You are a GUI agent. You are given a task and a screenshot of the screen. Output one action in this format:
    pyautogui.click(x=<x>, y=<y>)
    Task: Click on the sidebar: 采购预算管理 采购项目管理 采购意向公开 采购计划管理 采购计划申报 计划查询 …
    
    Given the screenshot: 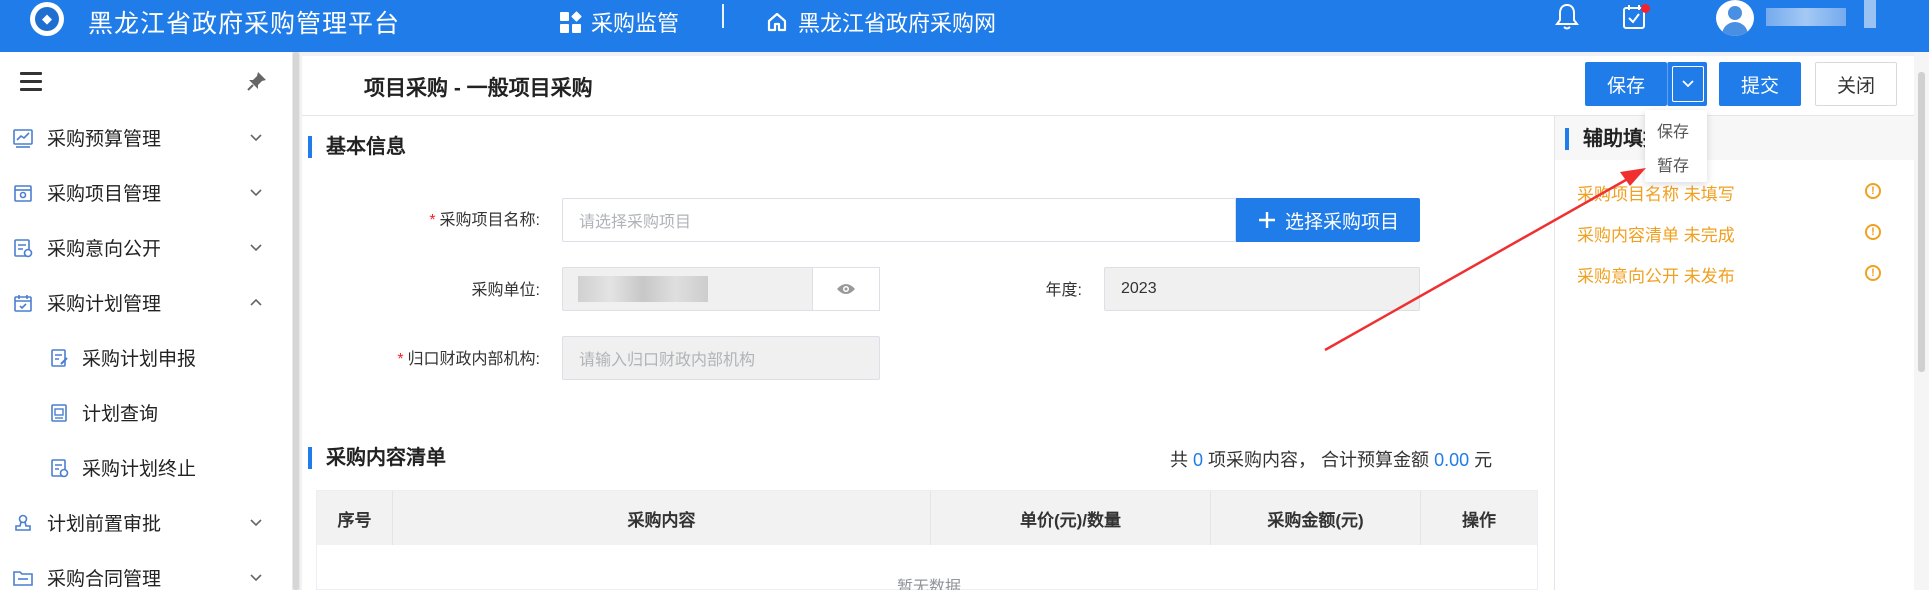 What is the action you would take?
    pyautogui.click(x=146, y=321)
    